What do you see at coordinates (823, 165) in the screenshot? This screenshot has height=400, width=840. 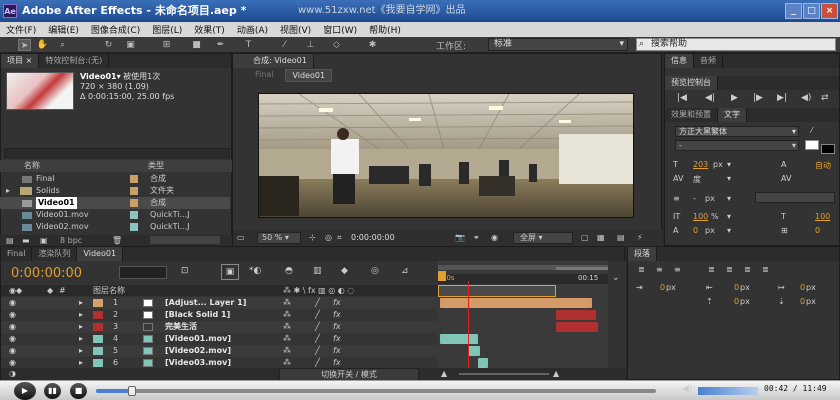 I see `leading-value: 自动` at bounding box center [823, 165].